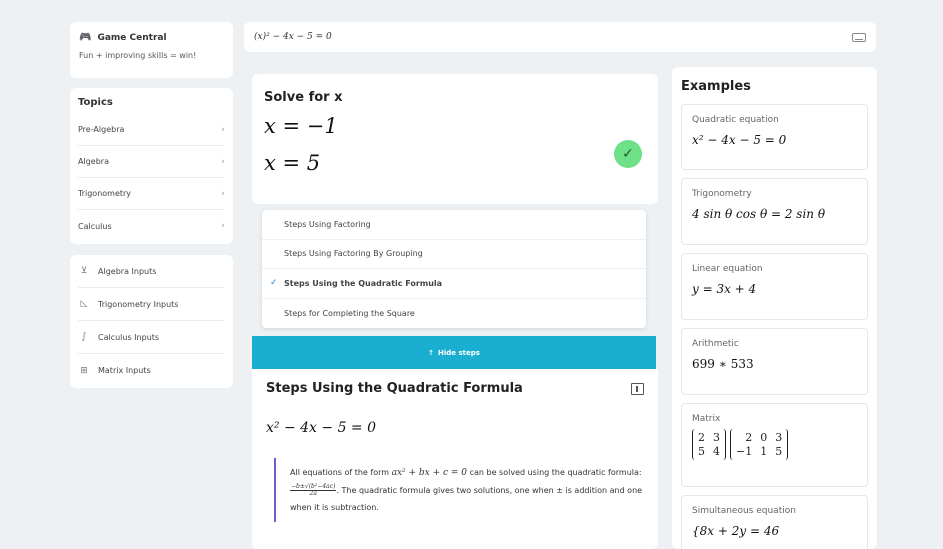 The image size is (943, 549). I want to click on method-quadratic-formula: ✓ Steps Using the Quadratic Formula, so click(454, 284).